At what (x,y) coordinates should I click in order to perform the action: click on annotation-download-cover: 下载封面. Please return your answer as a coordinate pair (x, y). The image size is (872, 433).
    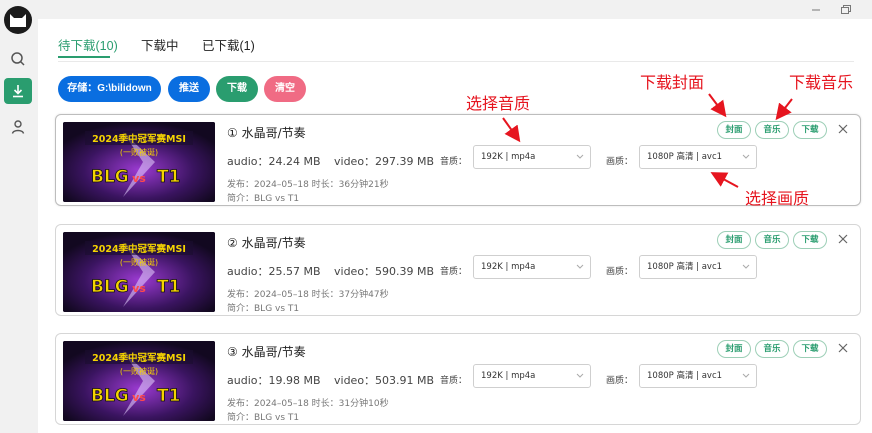
    Looking at the image, I should click on (672, 82).